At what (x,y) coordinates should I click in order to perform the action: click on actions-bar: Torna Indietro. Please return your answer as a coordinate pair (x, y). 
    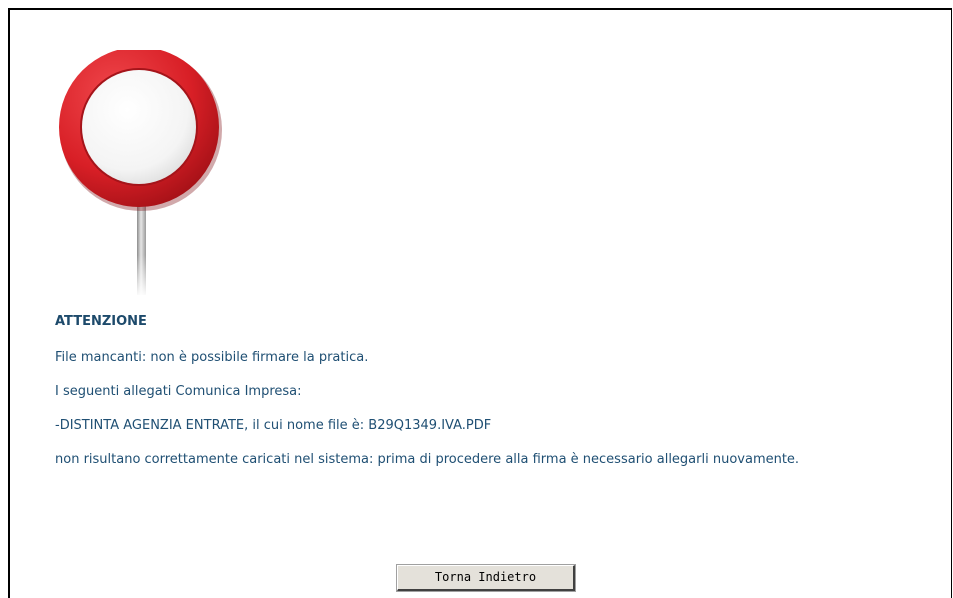
    Looking at the image, I should click on (481, 578).